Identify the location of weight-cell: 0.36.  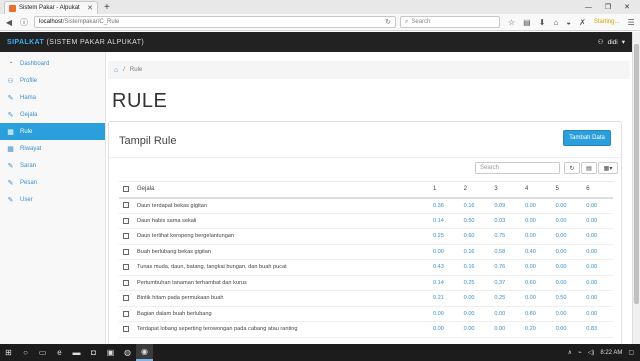
(444, 205).